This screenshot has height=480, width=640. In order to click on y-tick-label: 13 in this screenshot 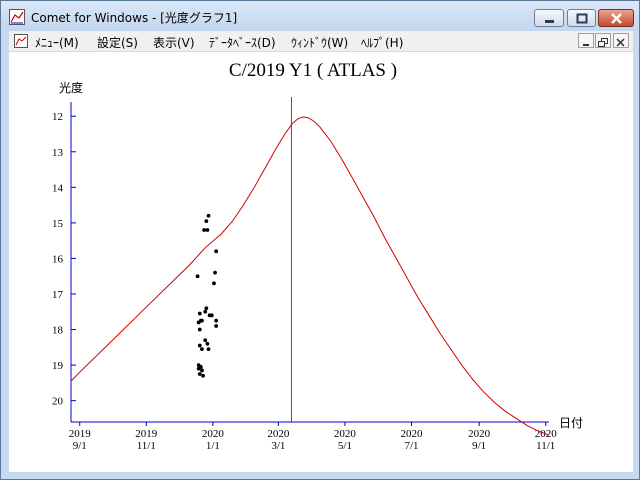, I will do `click(58, 153)`.